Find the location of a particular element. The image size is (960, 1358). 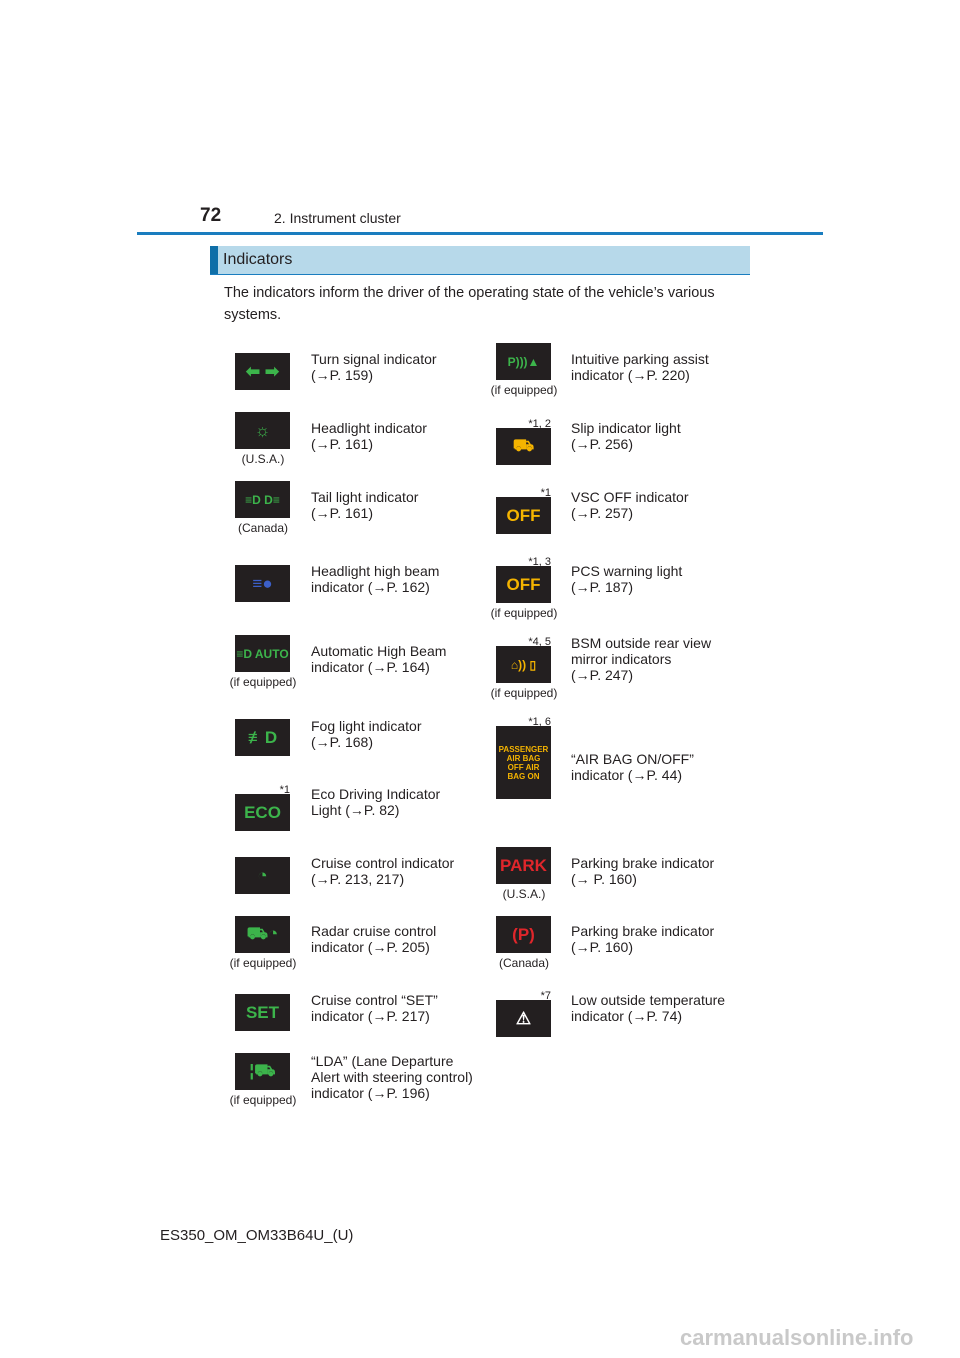

description-line: Radar cruise control is located at coordinates (374, 931).